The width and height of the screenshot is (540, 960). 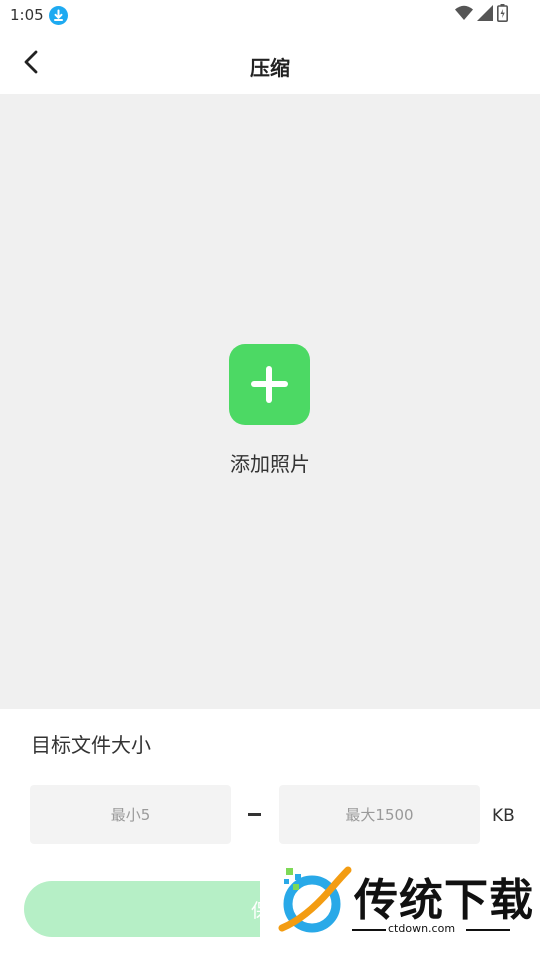 I want to click on target-size-title: 目标文件大小, so click(x=91, y=745).